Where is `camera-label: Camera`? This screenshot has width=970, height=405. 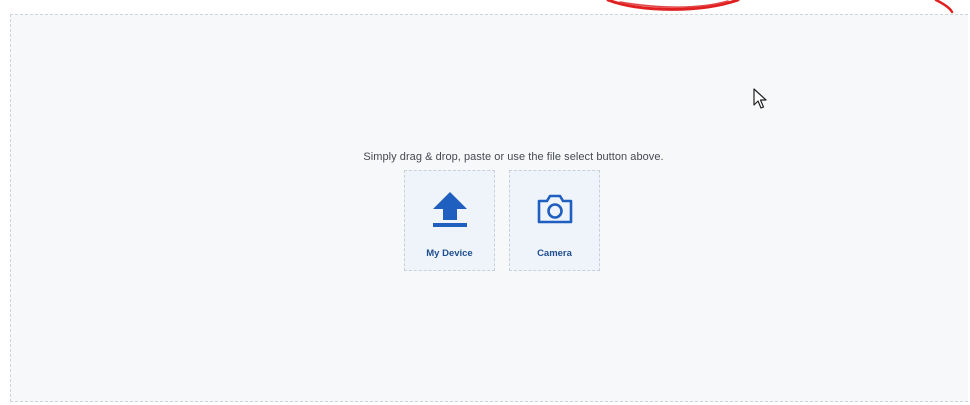
camera-label: Camera is located at coordinates (554, 253).